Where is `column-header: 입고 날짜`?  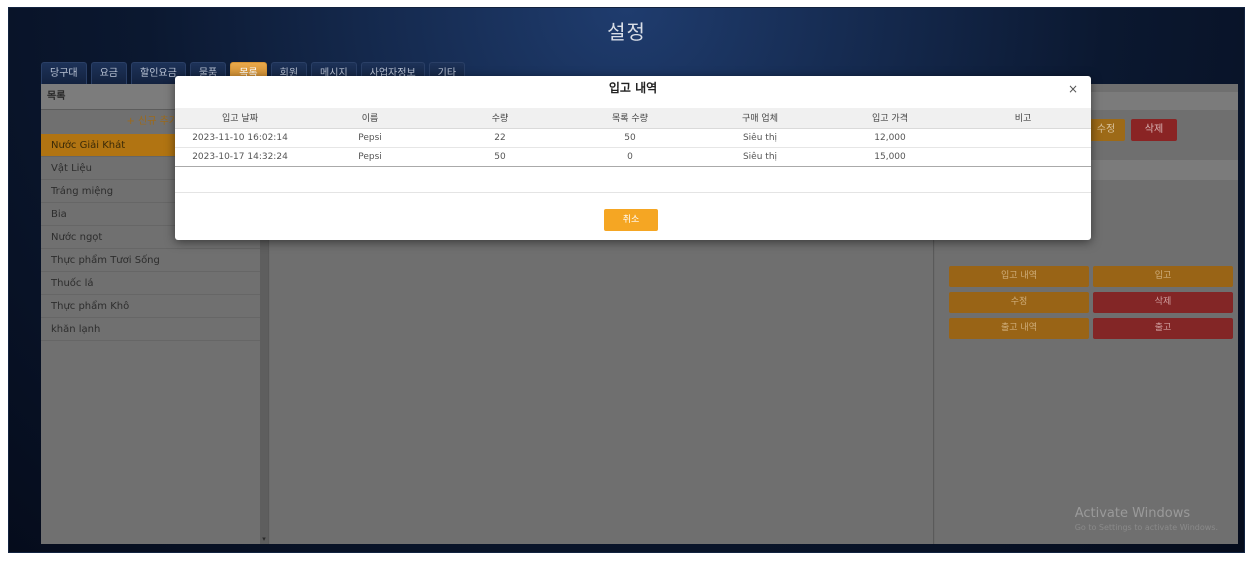 column-header: 입고 날짜 is located at coordinates (240, 118).